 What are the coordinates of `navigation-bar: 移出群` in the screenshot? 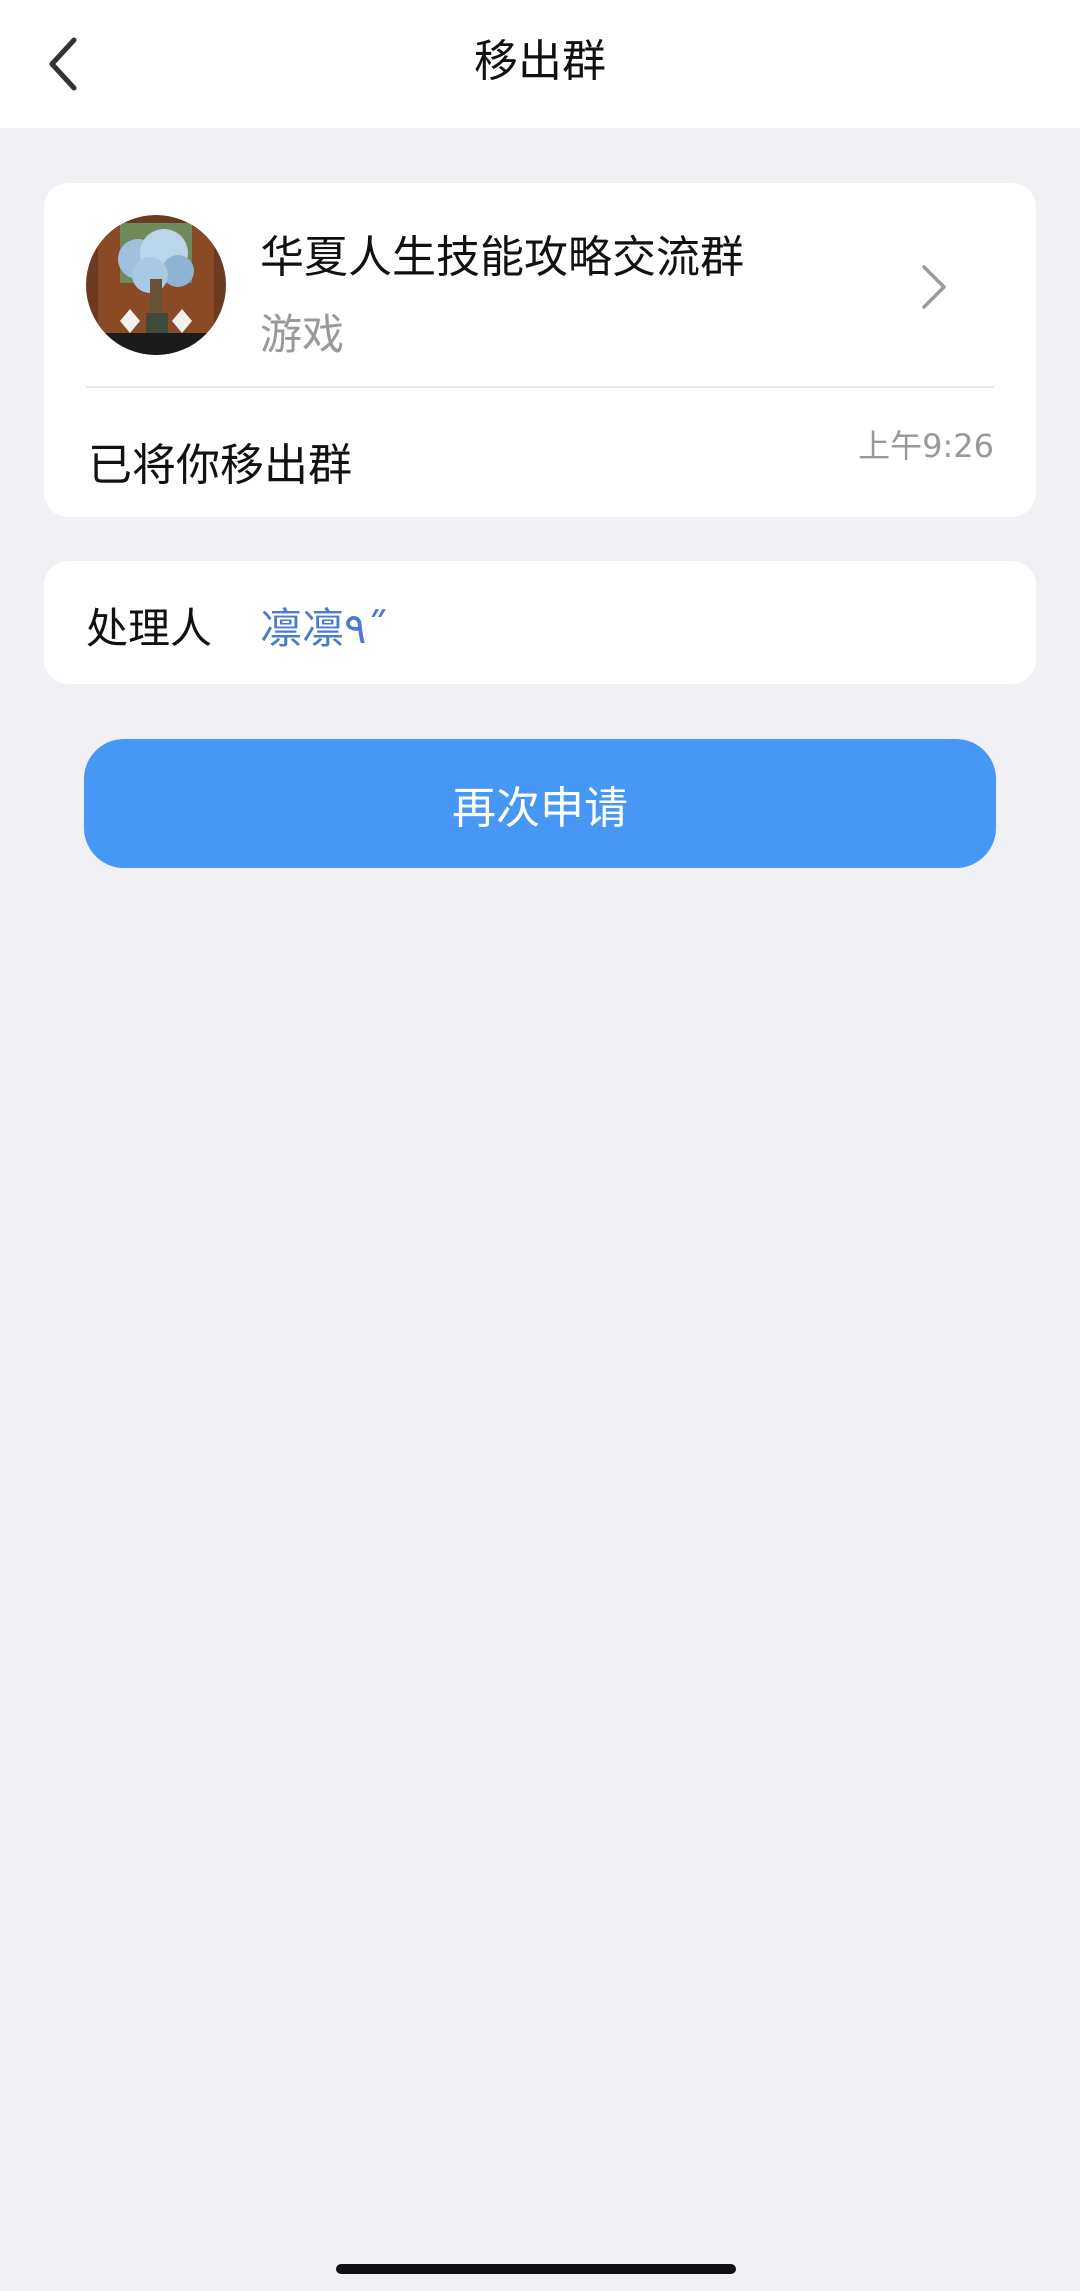 It's located at (540, 64).